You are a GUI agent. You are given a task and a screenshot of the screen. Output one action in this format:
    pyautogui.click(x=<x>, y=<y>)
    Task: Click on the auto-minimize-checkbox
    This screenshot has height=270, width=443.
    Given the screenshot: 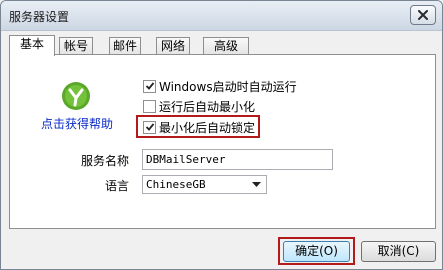 What is the action you would take?
    pyautogui.click(x=149, y=106)
    